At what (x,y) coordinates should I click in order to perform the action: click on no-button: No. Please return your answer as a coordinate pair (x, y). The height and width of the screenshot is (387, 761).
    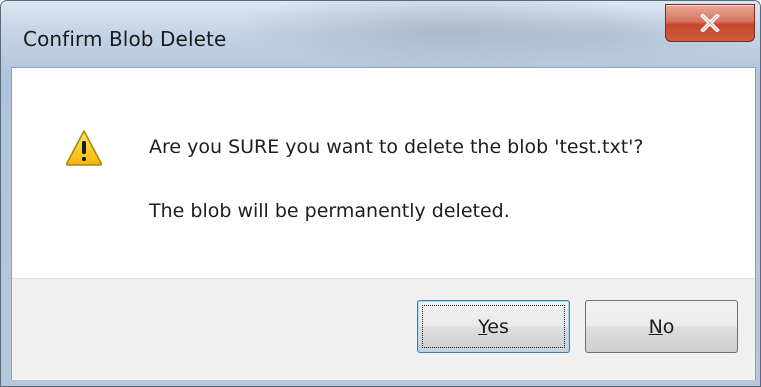
    Looking at the image, I should click on (661, 326).